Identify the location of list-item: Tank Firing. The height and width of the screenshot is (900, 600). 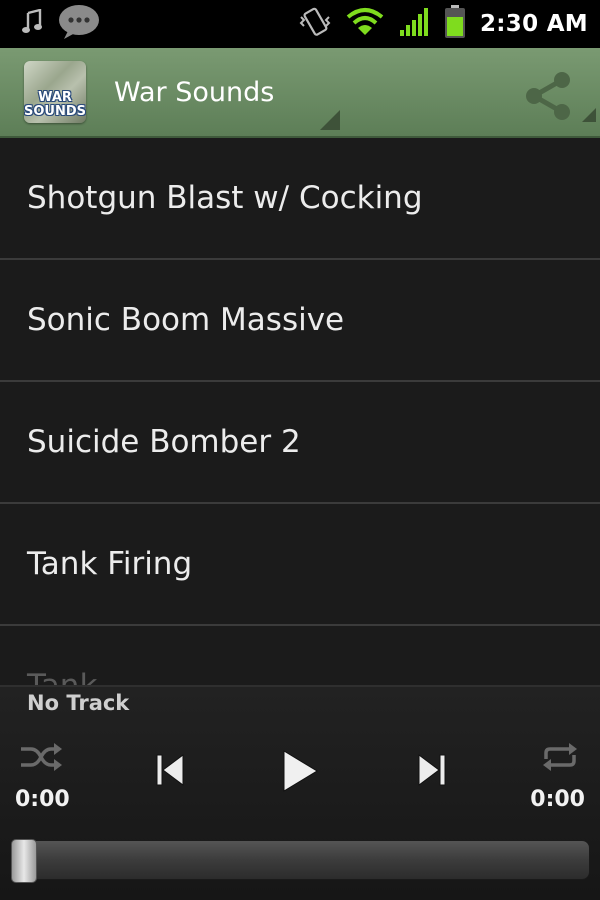
(300, 565).